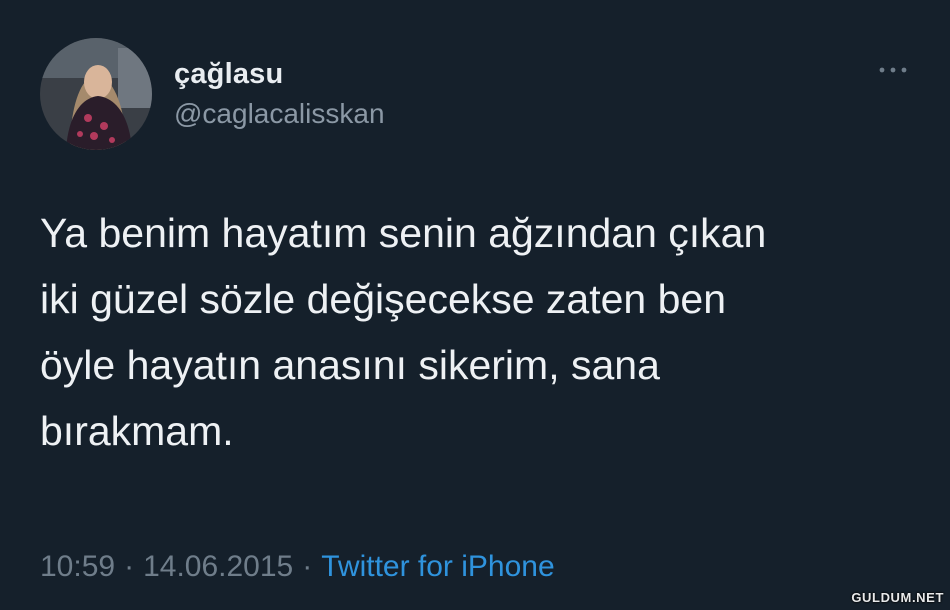 This screenshot has height=610, width=950. Describe the element at coordinates (297, 567) in the screenshot. I see `tweet-meta: 10:59 · 14.06.2015 · Twitter for iPhone` at that location.